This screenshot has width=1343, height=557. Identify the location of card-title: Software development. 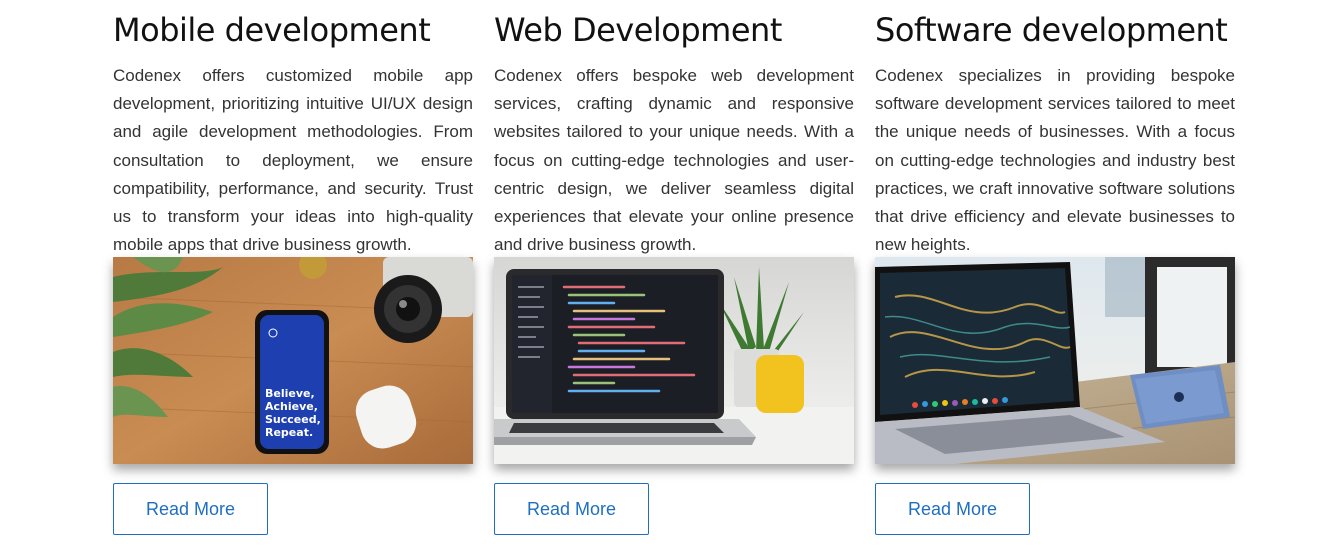
(1051, 30).